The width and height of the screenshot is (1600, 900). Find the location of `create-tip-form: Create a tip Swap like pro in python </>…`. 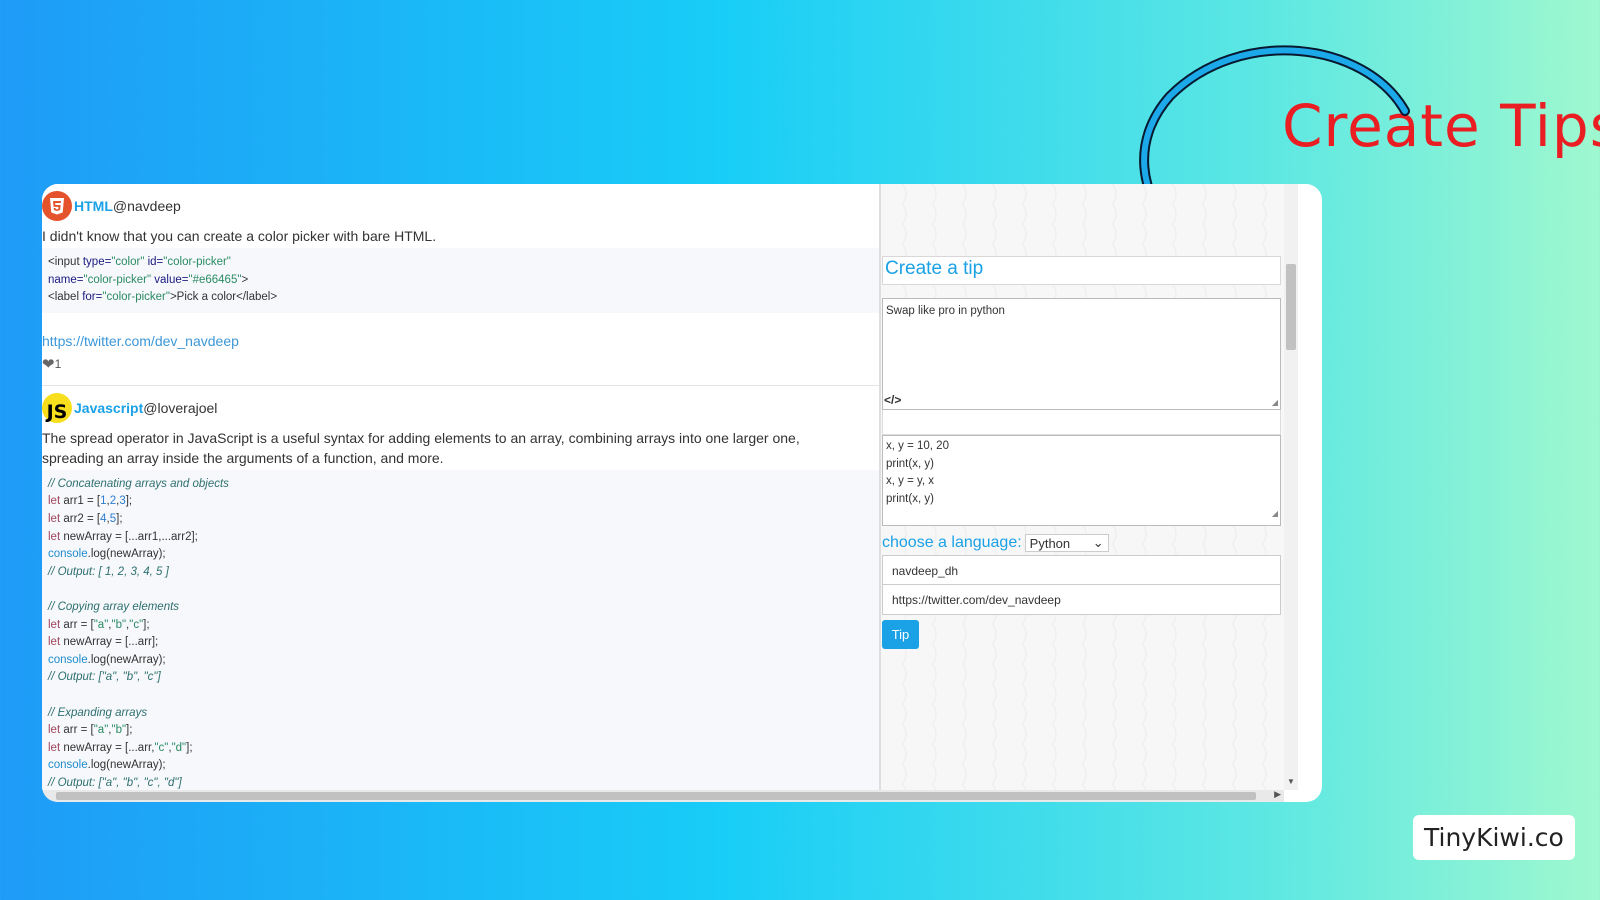

create-tip-form: Create a tip Swap like pro in python </>… is located at coordinates (1081, 452).